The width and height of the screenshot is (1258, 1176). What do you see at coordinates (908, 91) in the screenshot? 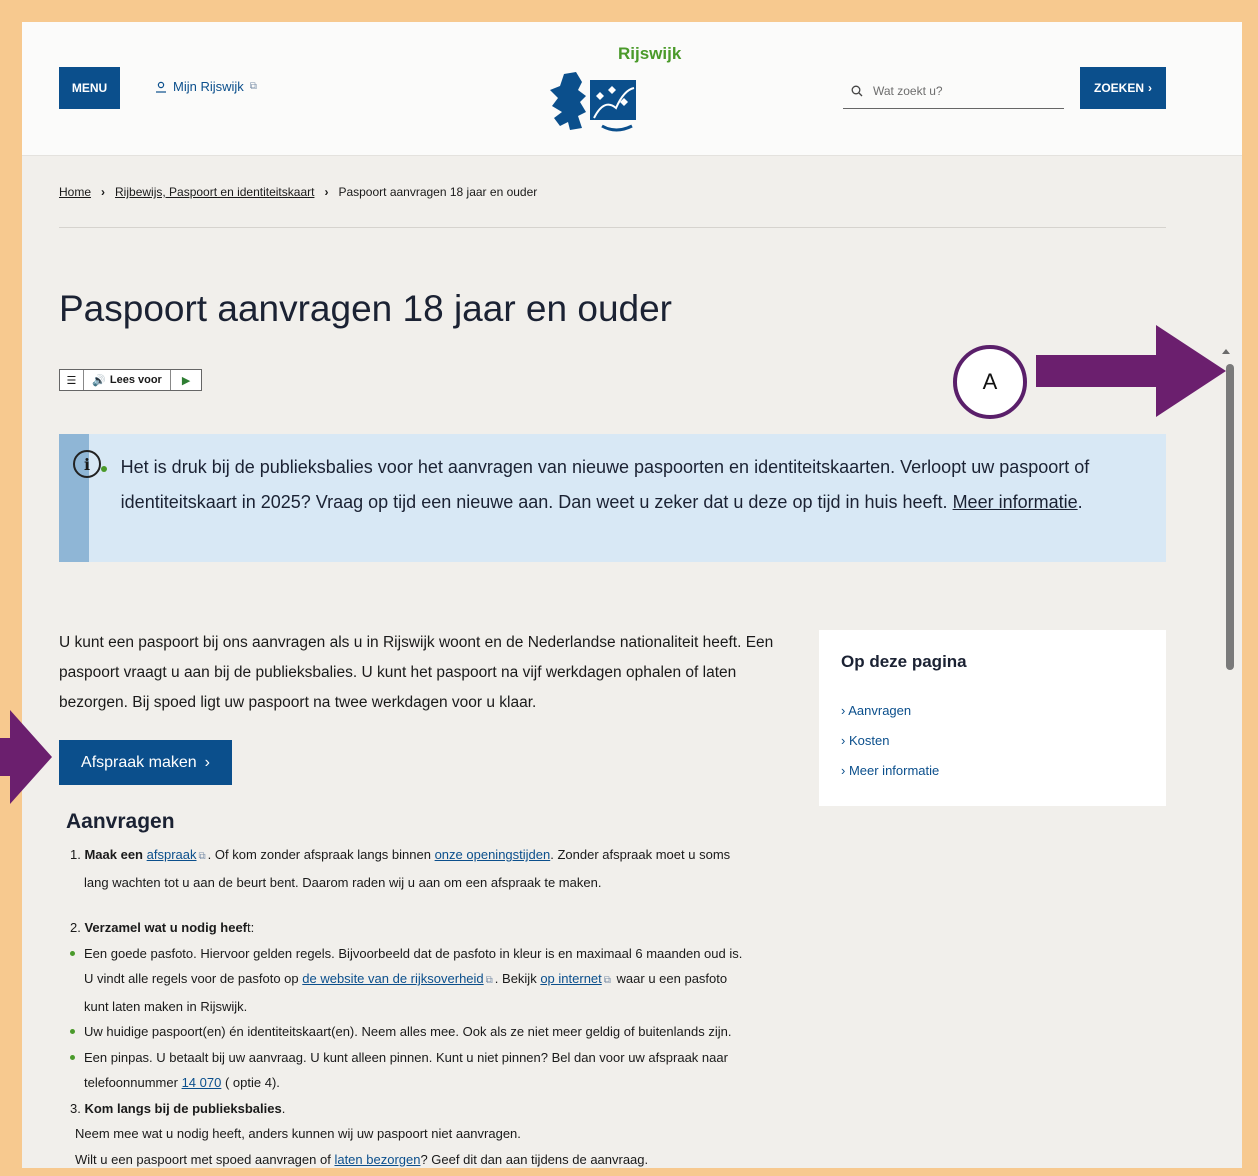
I see `search-placeholder: Wat zoekt u?` at bounding box center [908, 91].